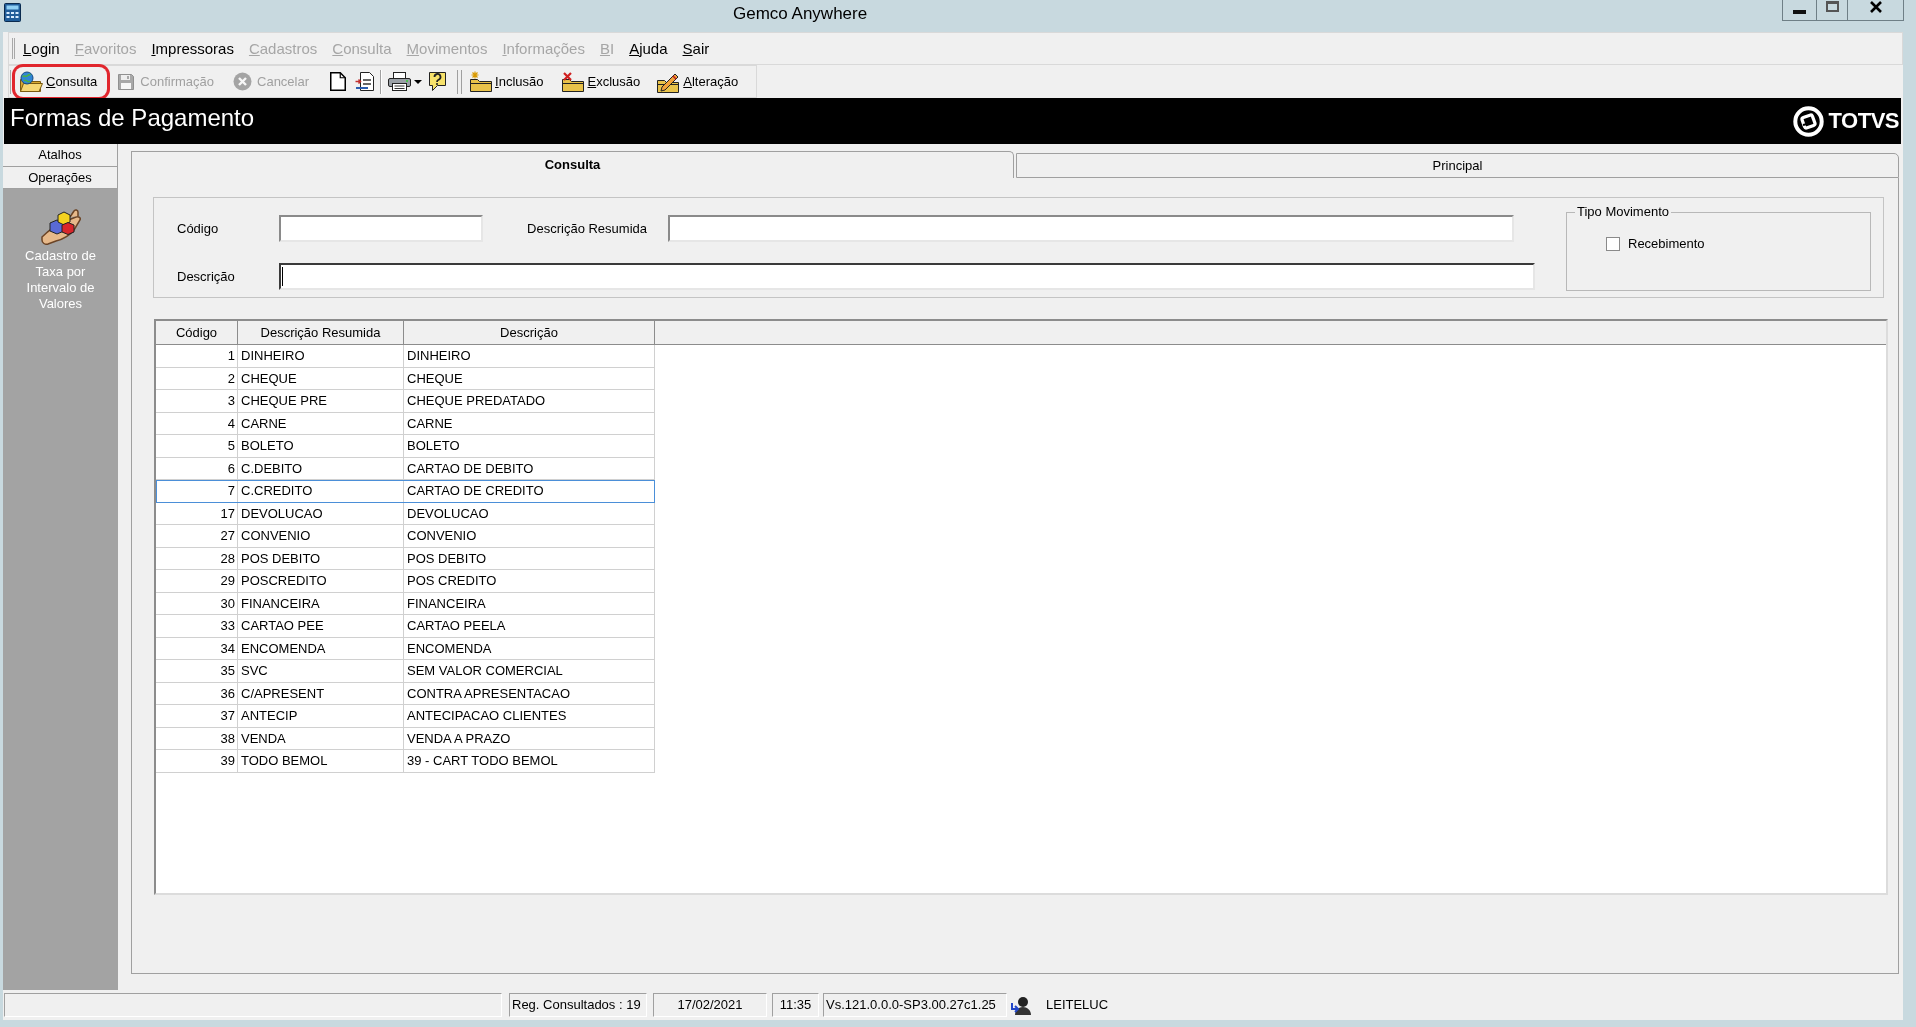  I want to click on table-cell: CHEQUE PREDATADO, so click(529, 401).